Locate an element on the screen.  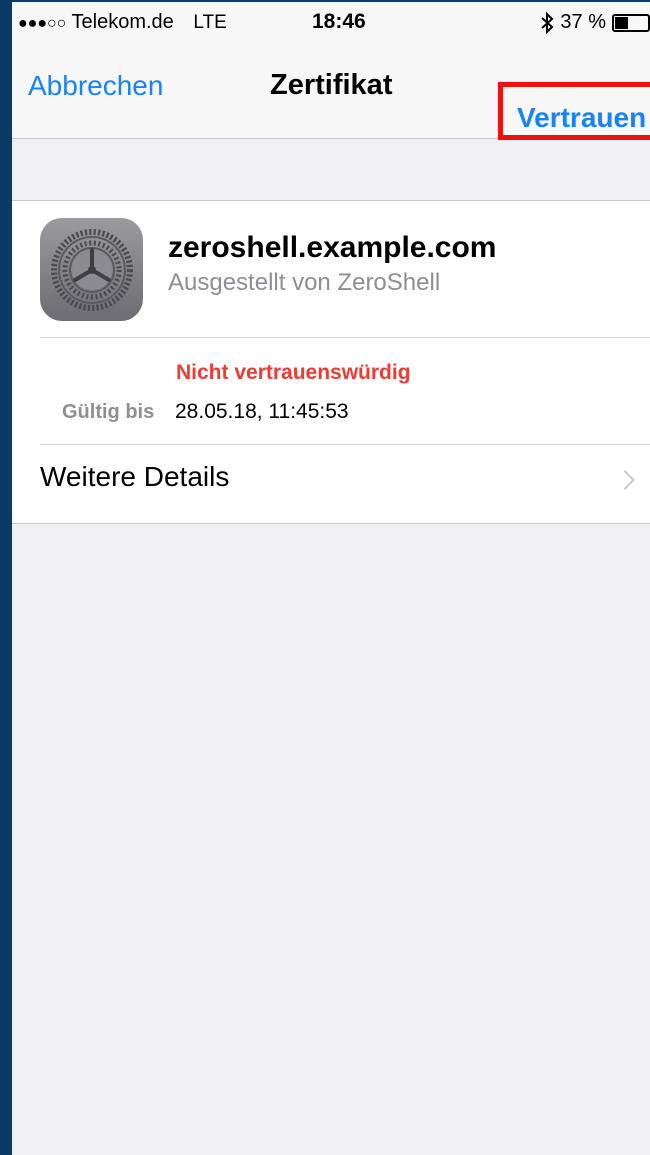
battery-icon is located at coordinates (631, 22).